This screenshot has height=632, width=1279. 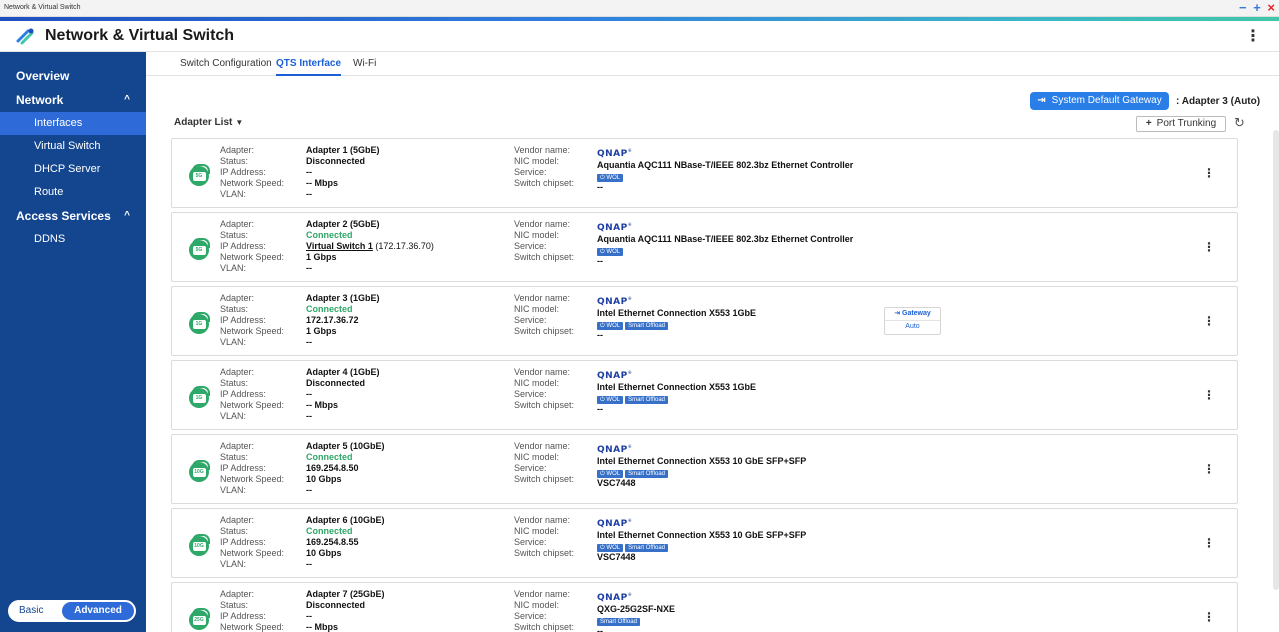 I want to click on sidebar-section-network: Network ^, so click(x=73, y=100).